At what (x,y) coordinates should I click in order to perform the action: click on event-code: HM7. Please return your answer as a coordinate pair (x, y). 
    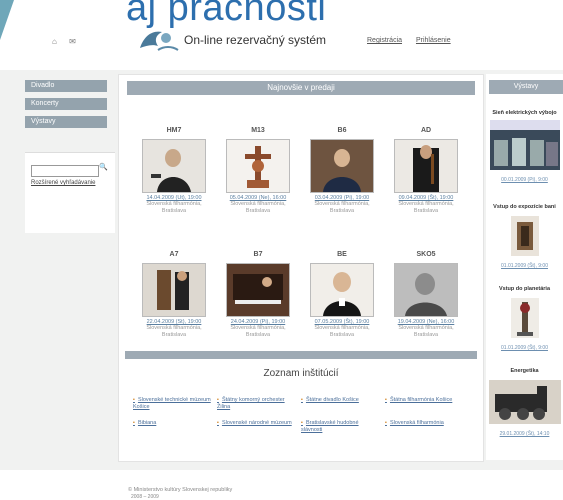
    Looking at the image, I should click on (174, 130).